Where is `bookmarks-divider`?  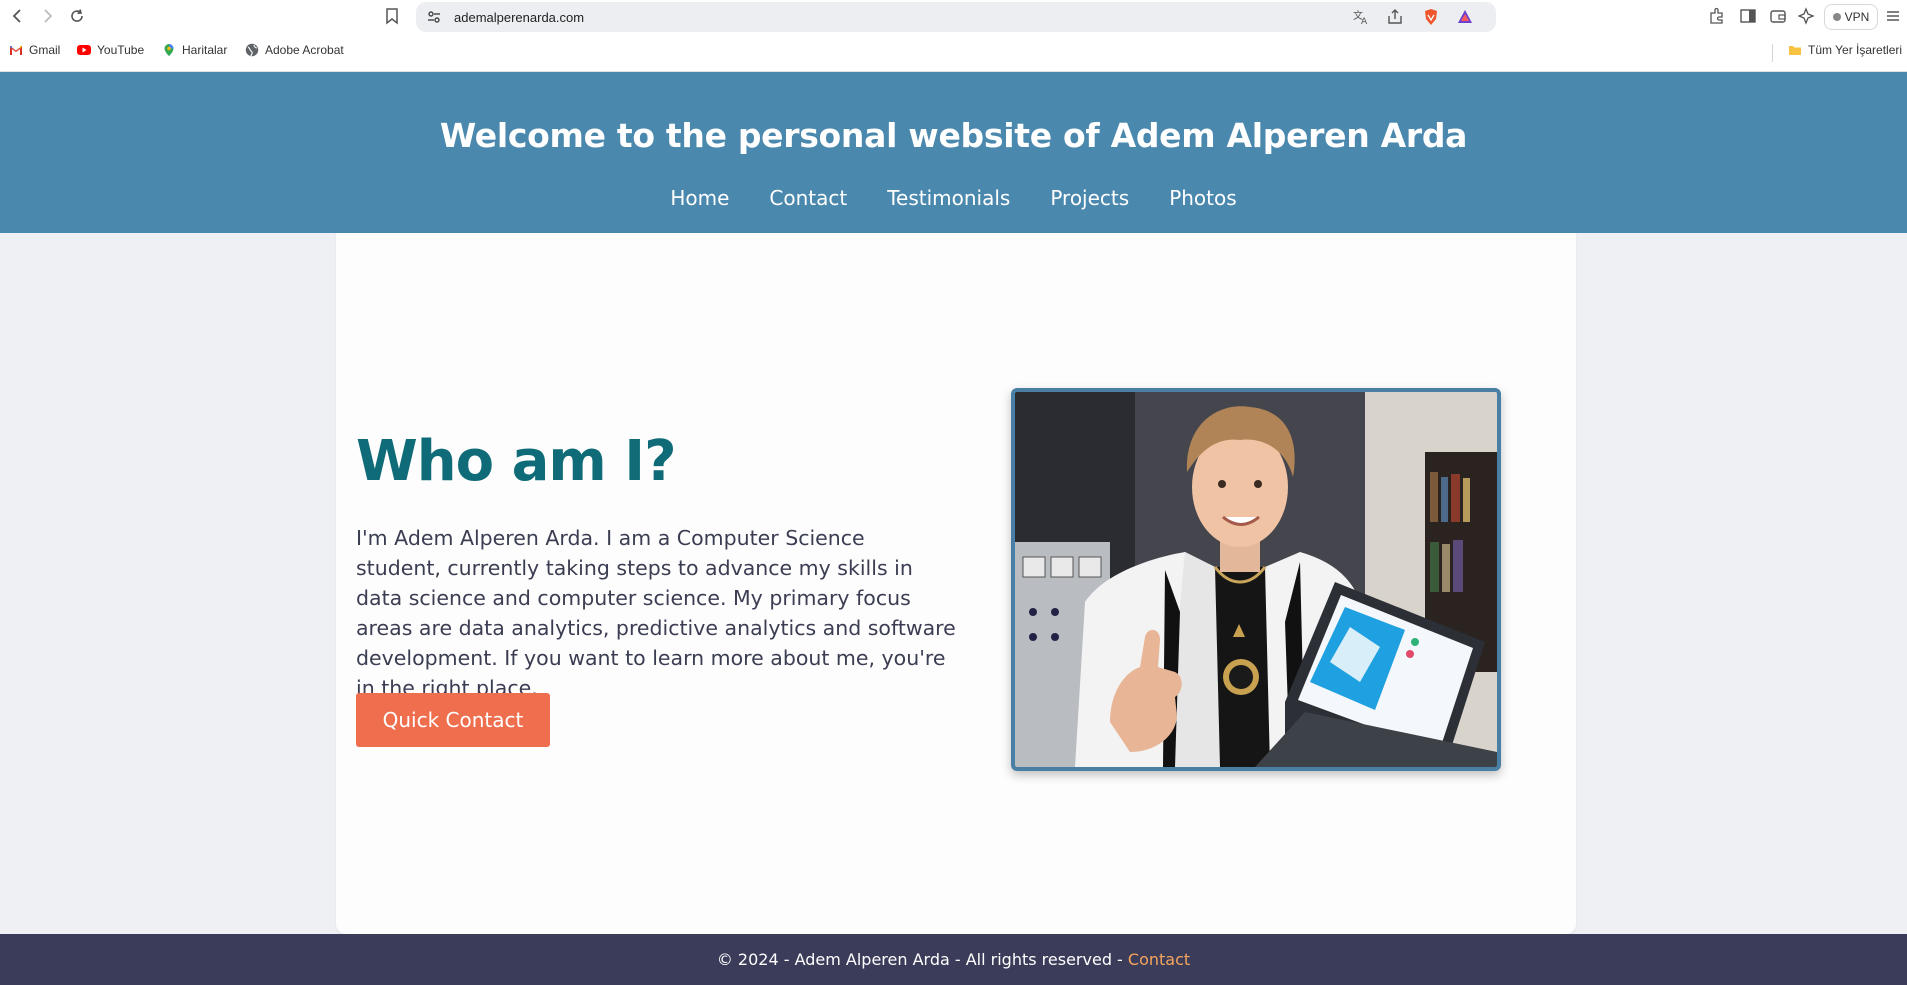
bookmarks-divider is located at coordinates (1772, 53).